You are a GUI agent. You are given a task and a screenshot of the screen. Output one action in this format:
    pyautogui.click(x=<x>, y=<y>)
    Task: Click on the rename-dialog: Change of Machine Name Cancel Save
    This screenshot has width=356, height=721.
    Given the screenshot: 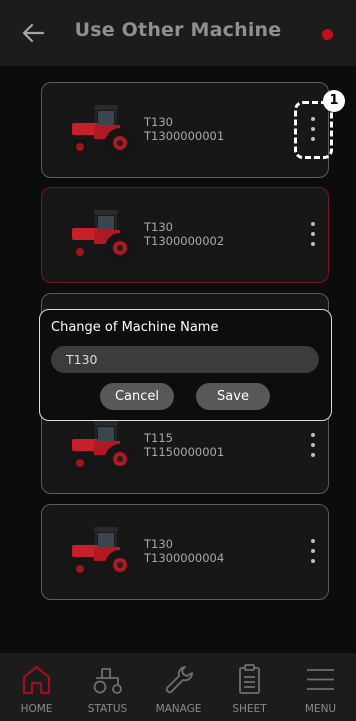 What is the action you would take?
    pyautogui.click(x=185, y=365)
    